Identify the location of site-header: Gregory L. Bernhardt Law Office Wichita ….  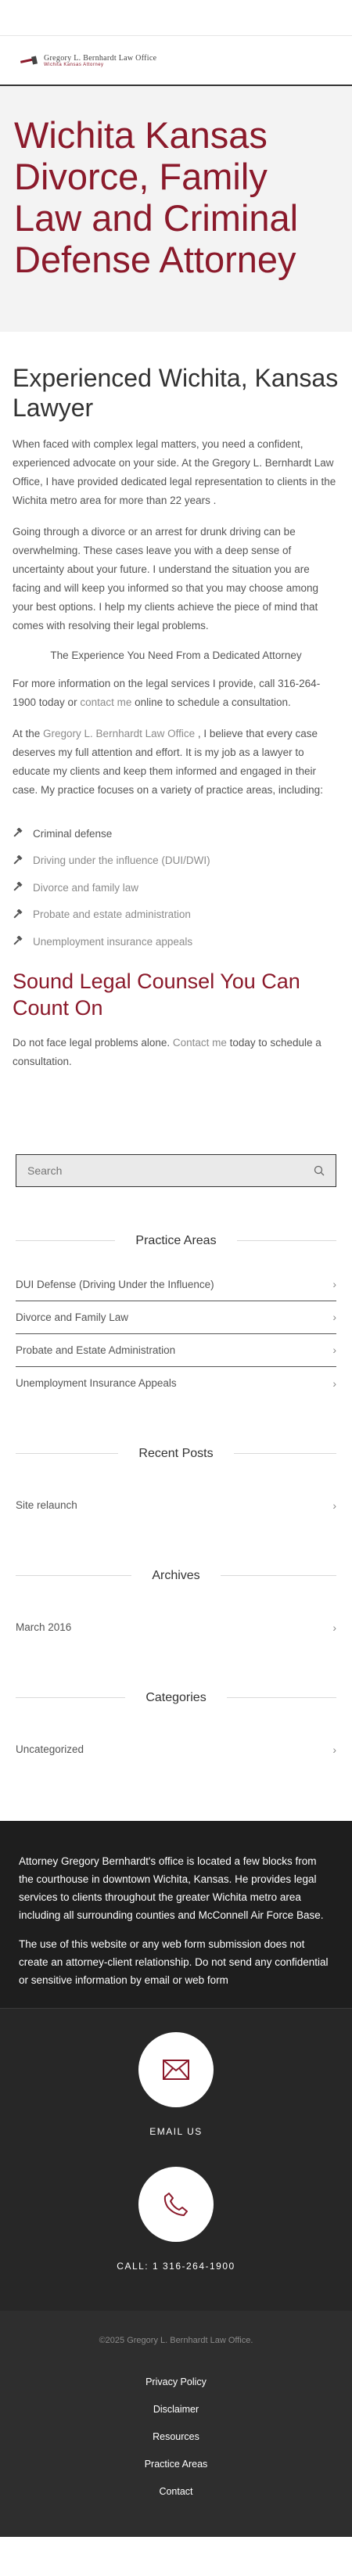
(176, 61).